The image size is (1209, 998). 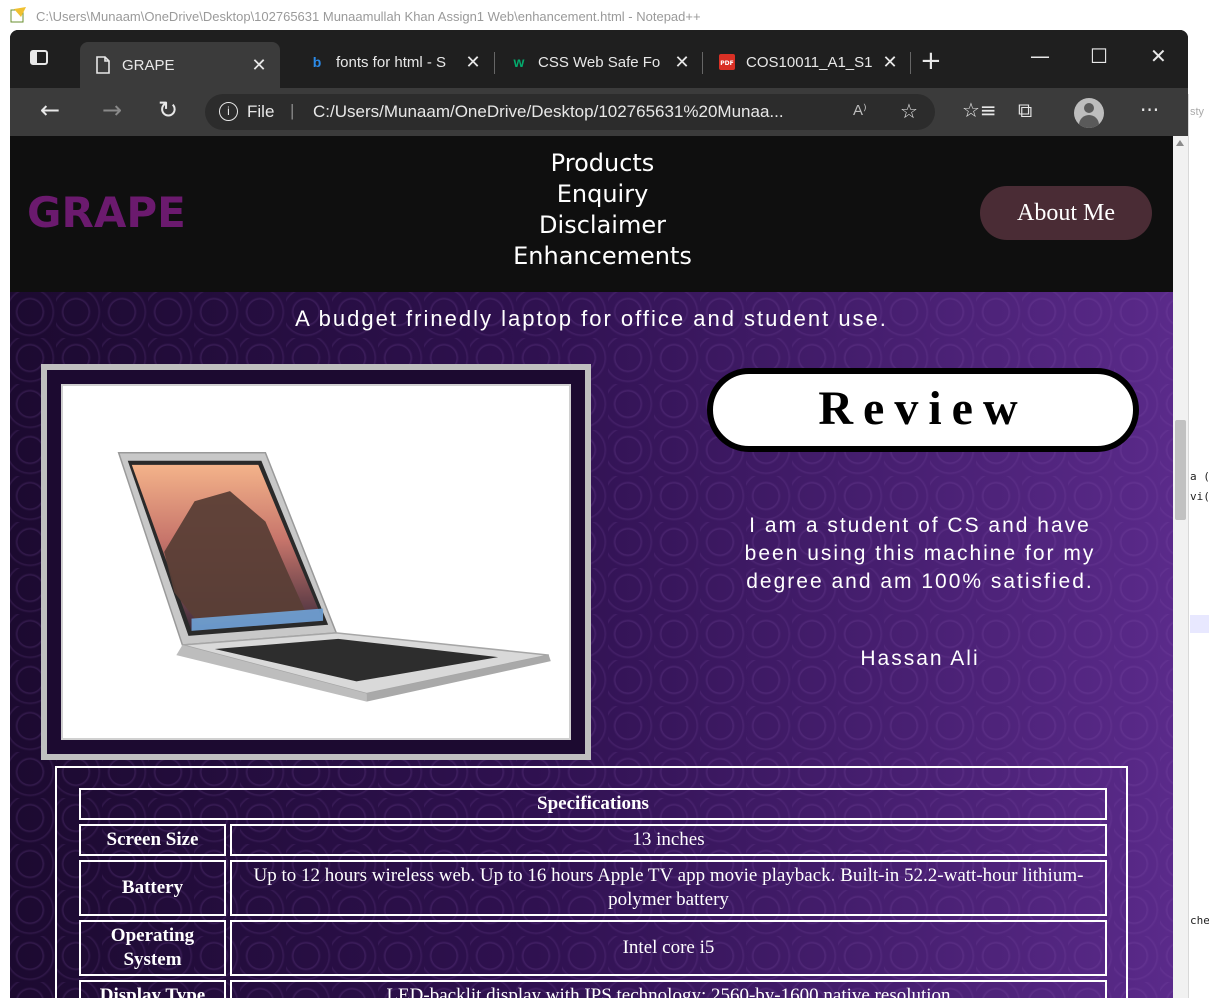 I want to click on spec-label: Operating System, so click(x=152, y=948).